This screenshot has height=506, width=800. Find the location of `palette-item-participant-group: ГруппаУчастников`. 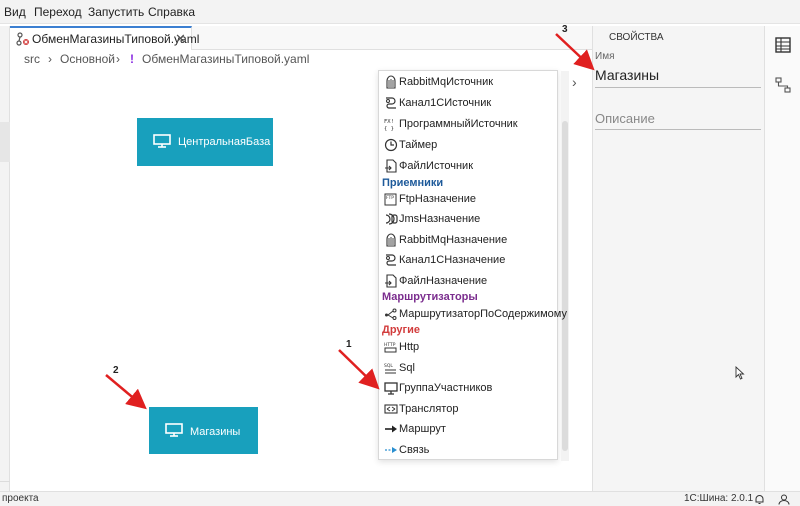

palette-item-participant-group: ГруппаУчастников is located at coordinates (468, 388).